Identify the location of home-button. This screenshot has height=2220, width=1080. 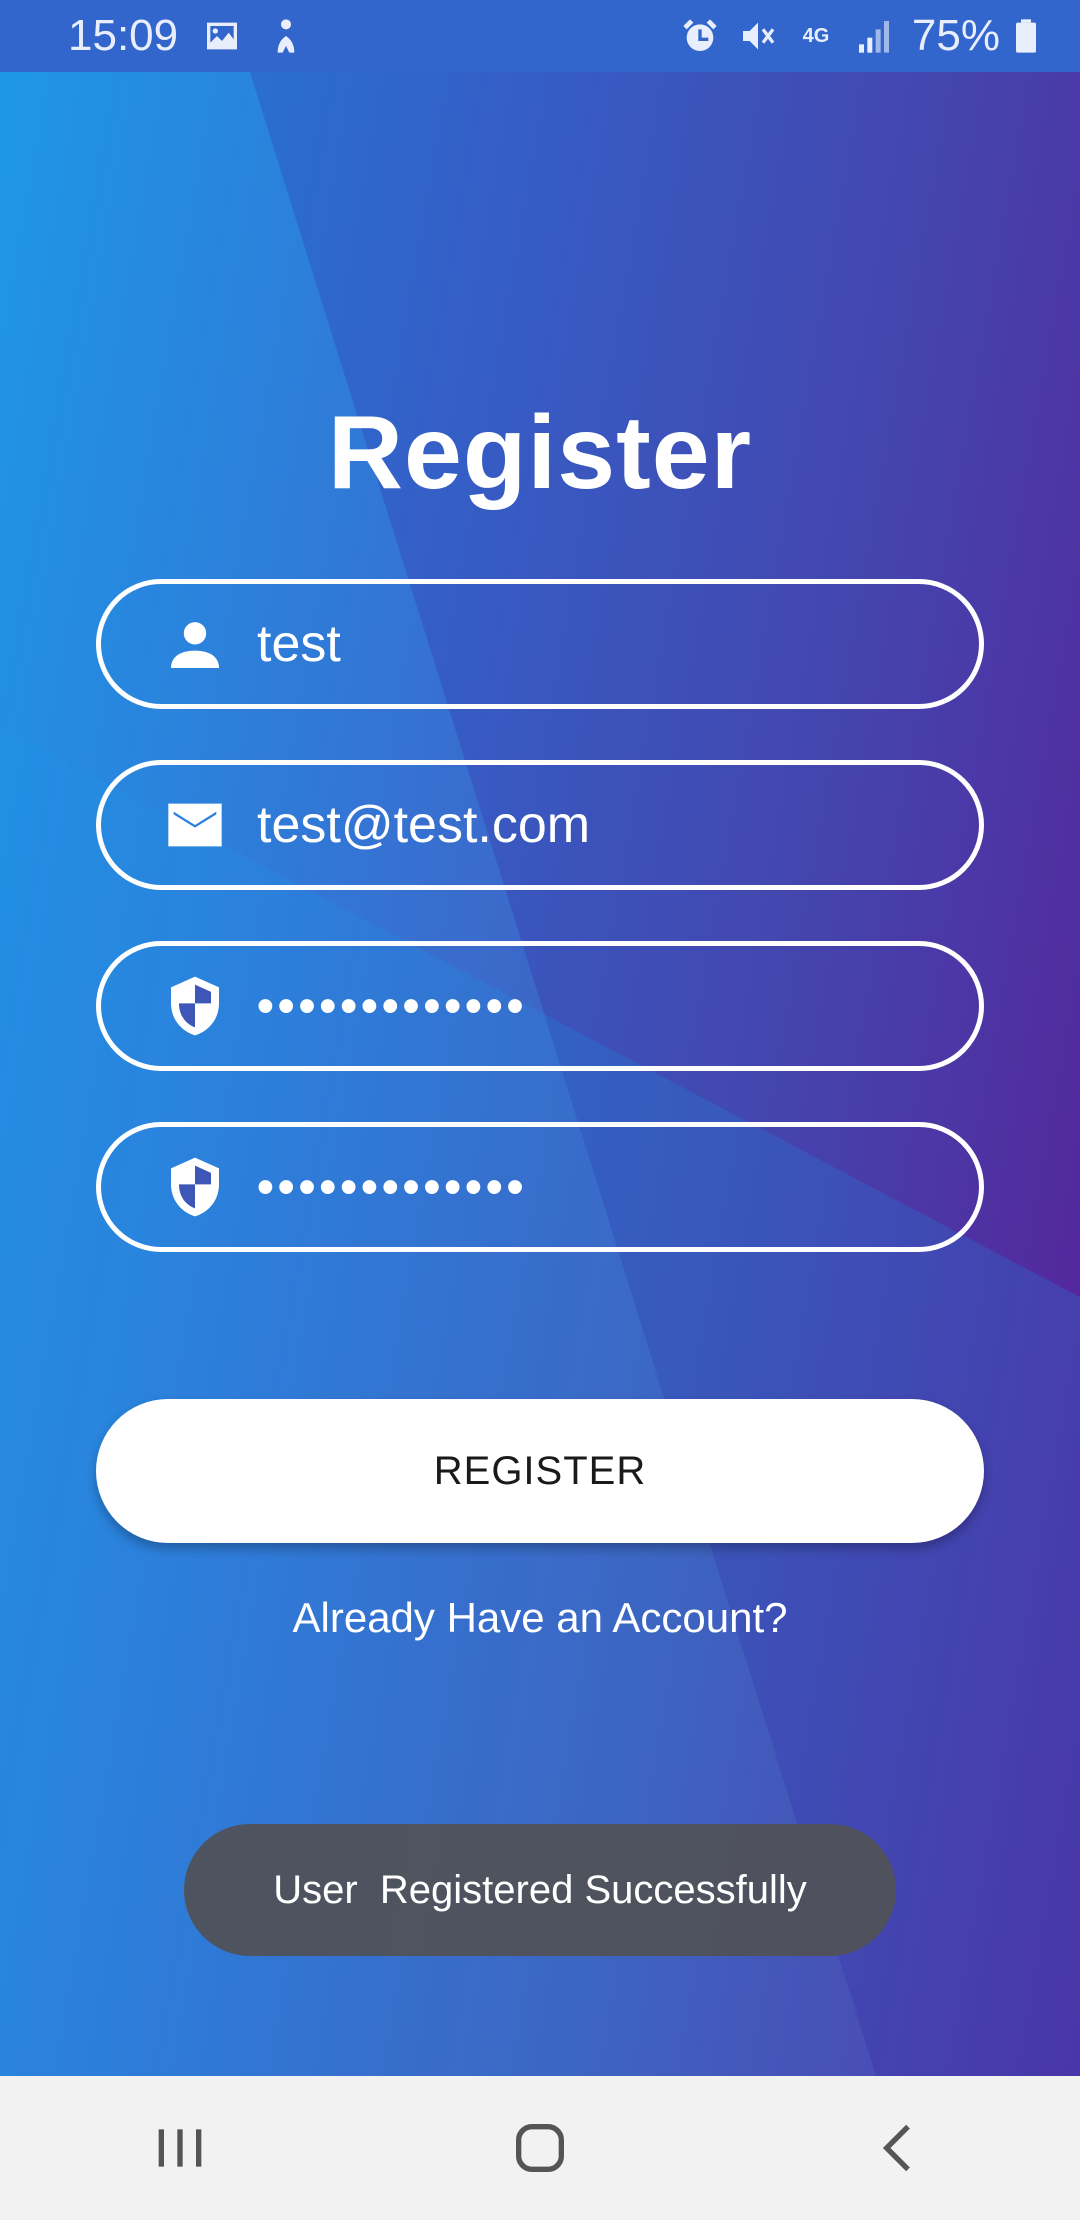
(540, 2148).